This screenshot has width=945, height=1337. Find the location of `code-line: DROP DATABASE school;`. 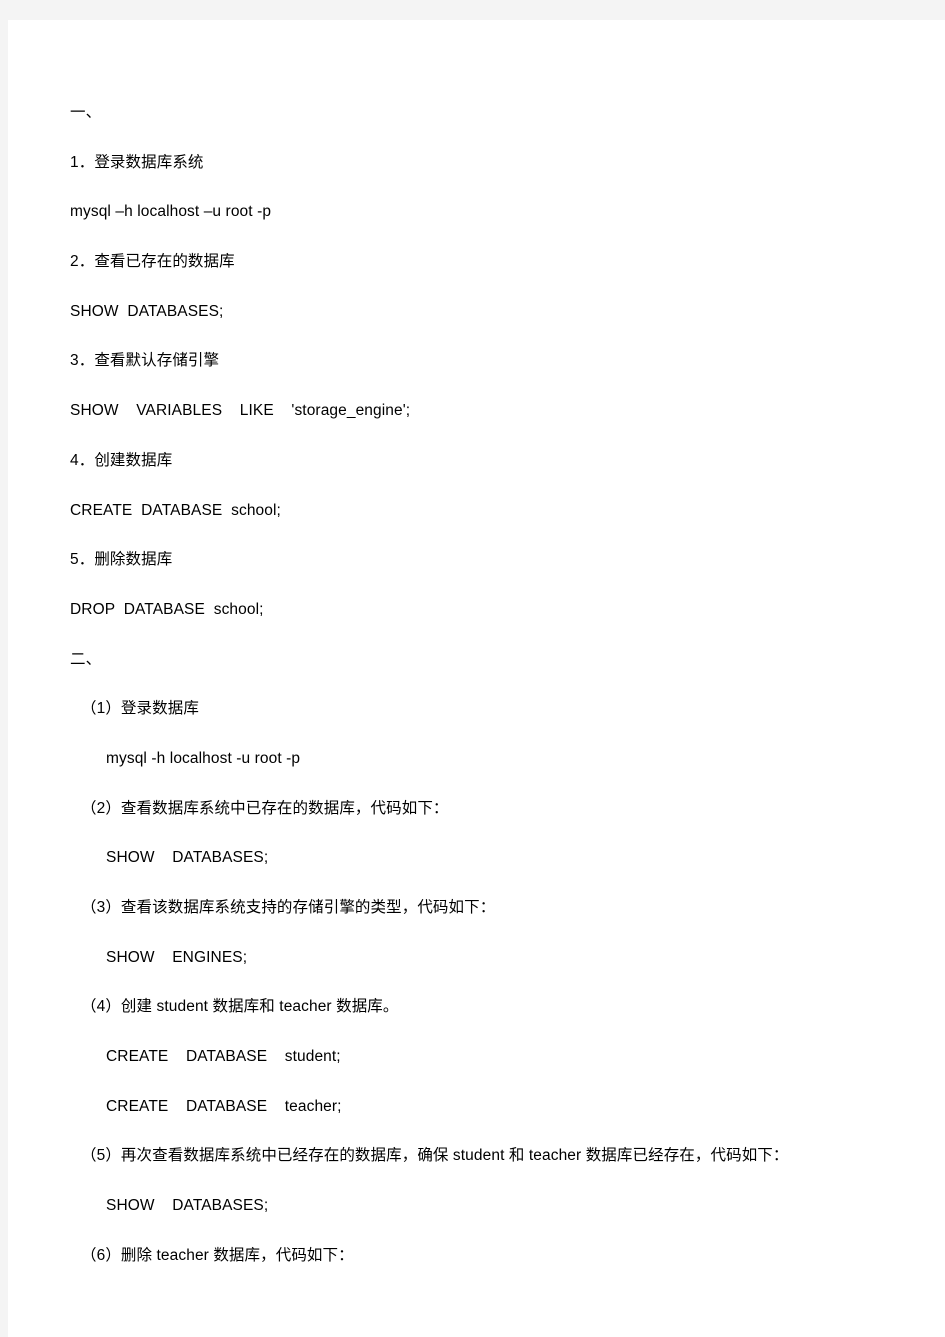

code-line: DROP DATABASE school; is located at coordinates (483, 627).